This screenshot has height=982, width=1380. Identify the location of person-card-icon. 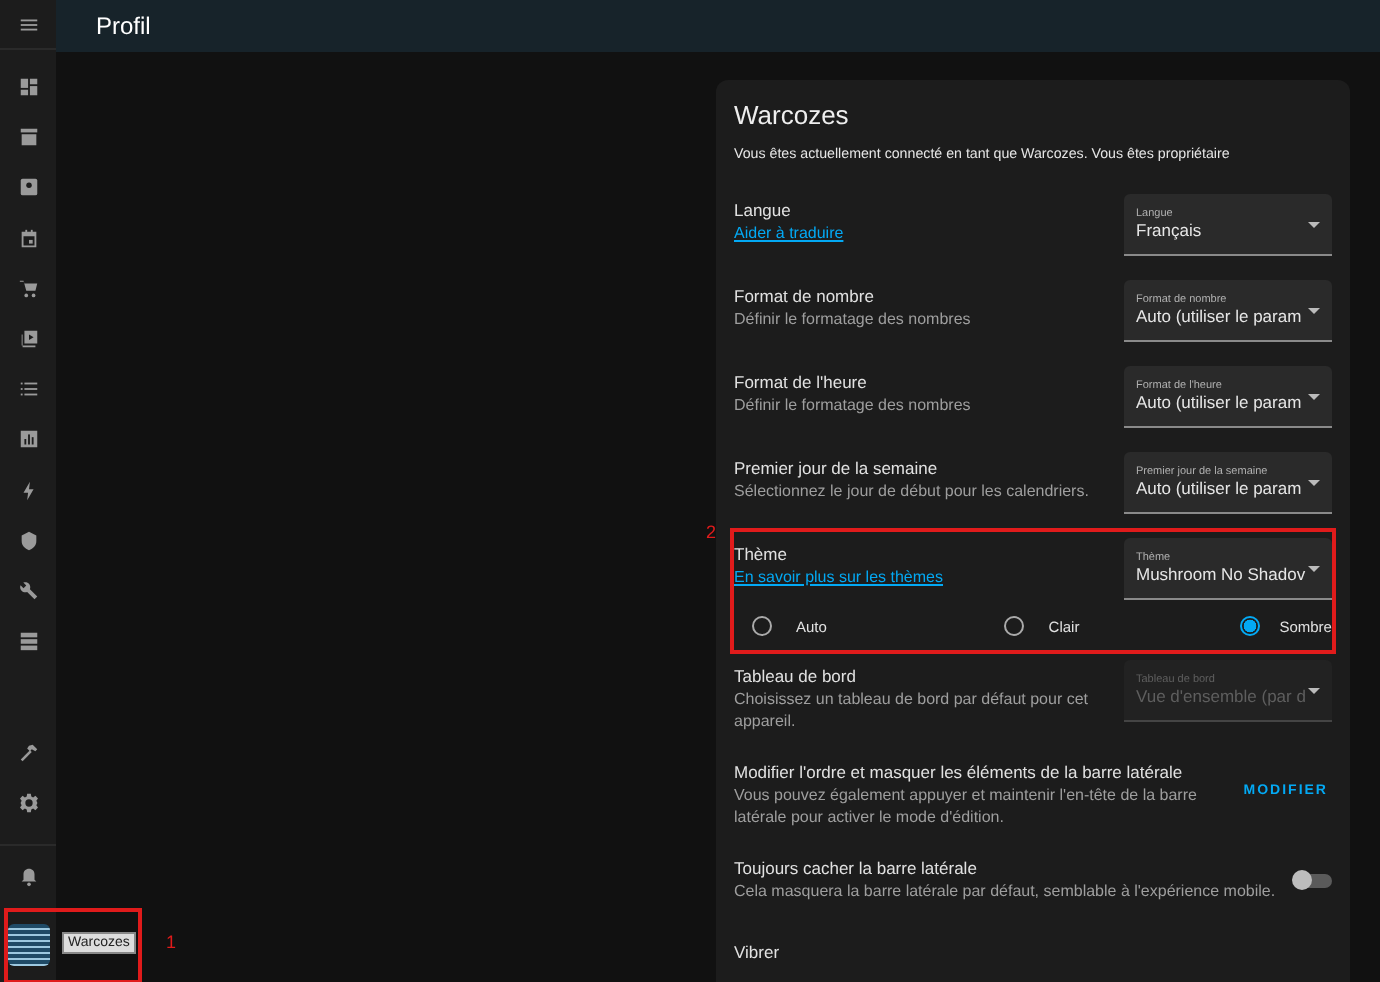
(28, 187).